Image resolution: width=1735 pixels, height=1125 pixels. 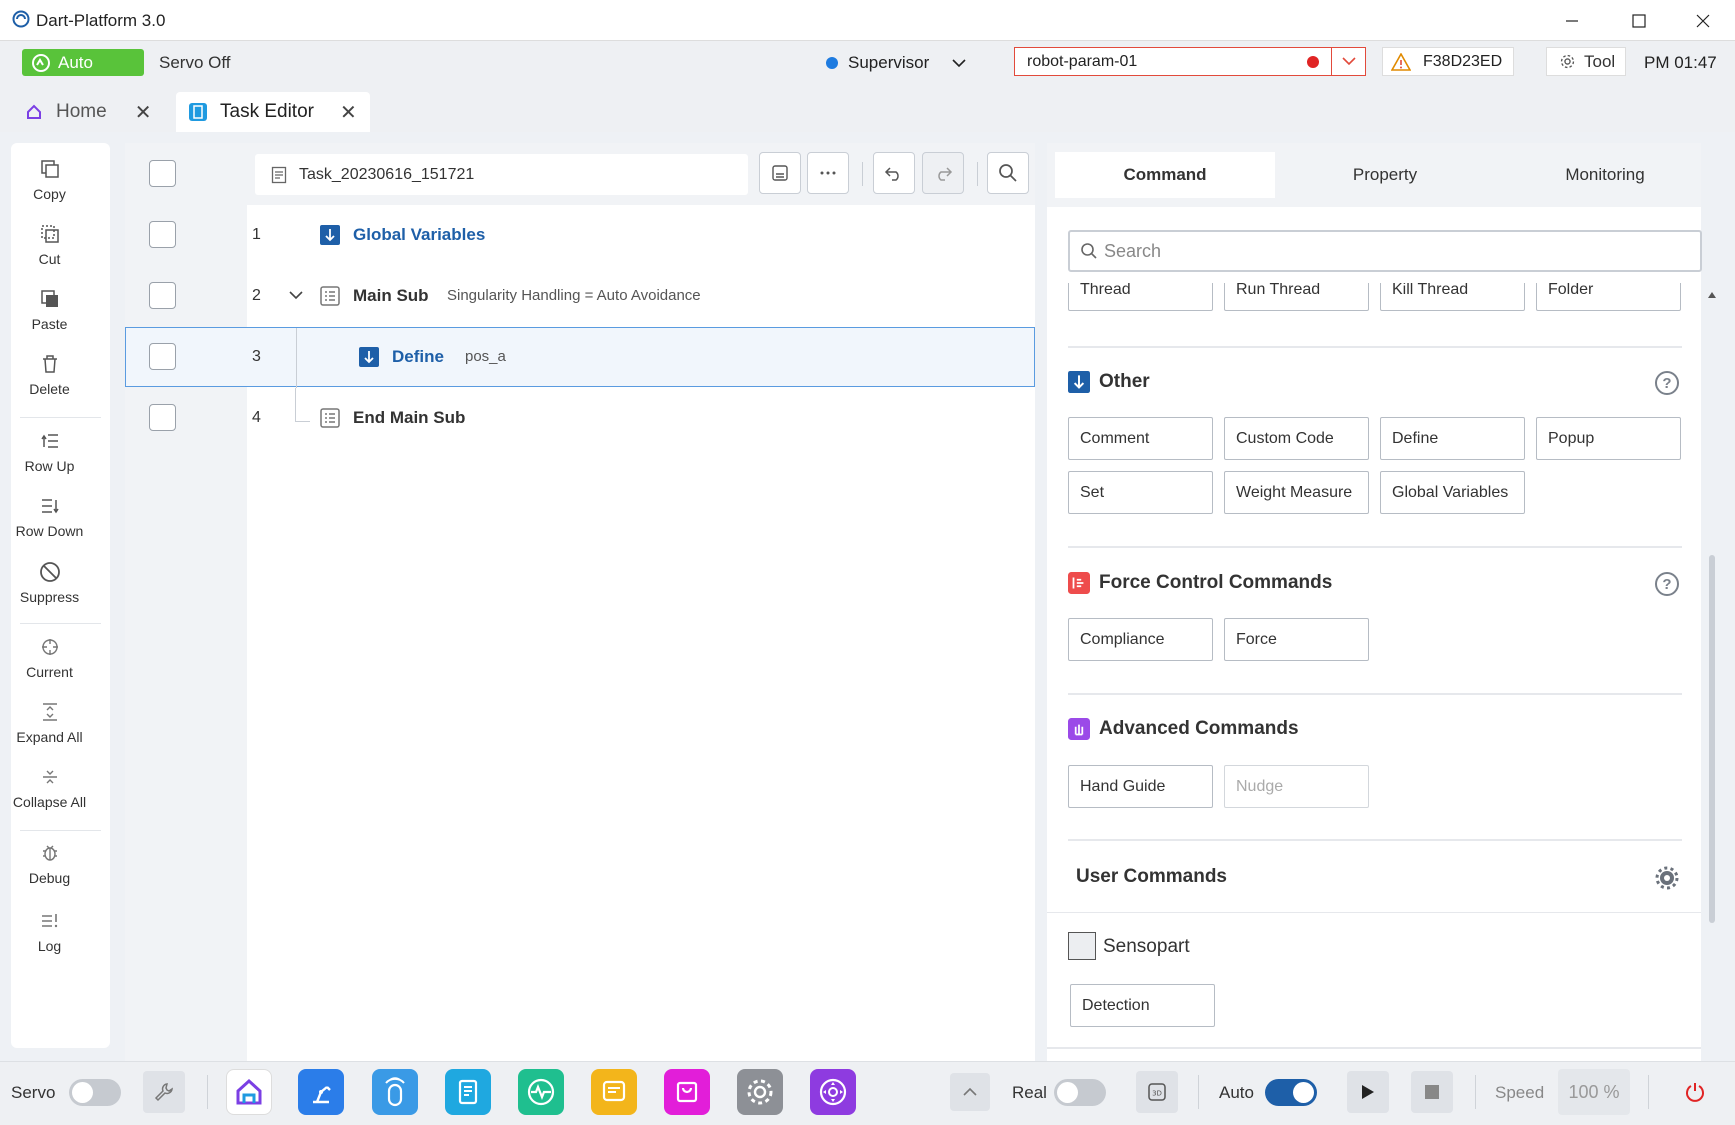 What do you see at coordinates (1695, 1092) in the screenshot?
I see `power-button` at bounding box center [1695, 1092].